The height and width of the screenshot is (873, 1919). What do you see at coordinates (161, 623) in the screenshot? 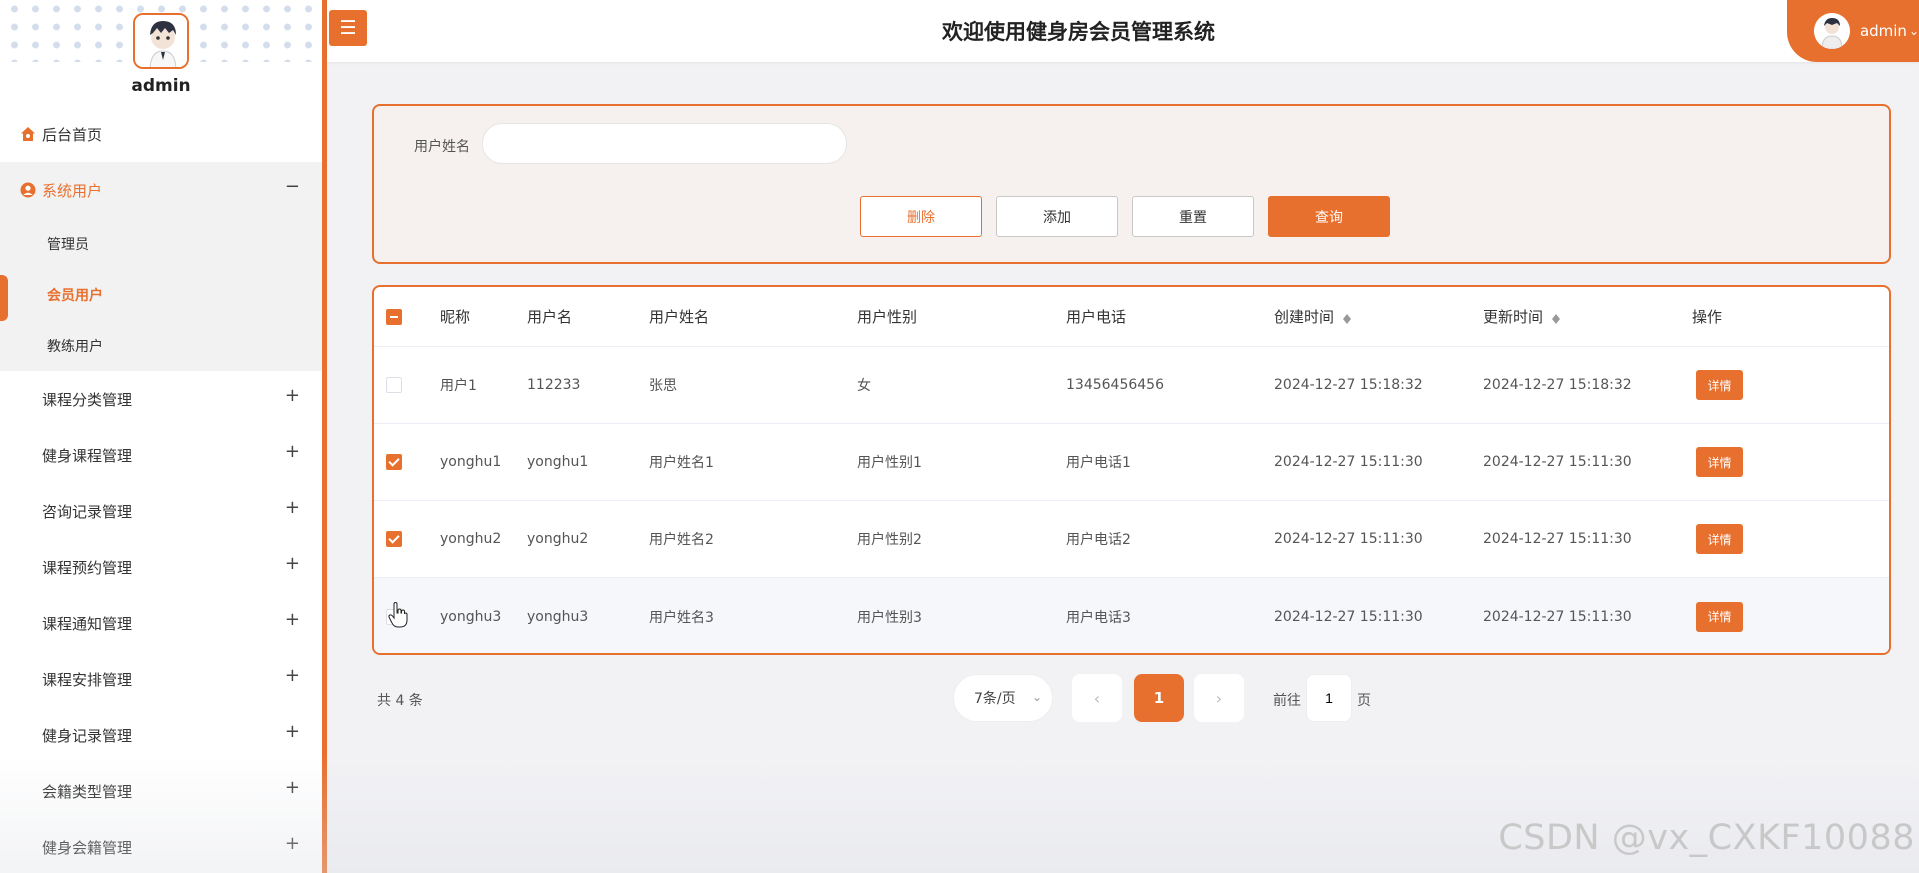
I see `sidebar-item-course-notice: 课程通知管理 +` at bounding box center [161, 623].